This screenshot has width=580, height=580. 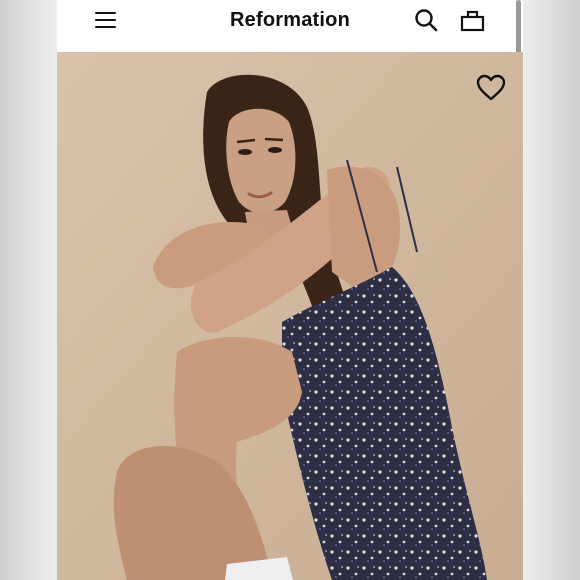 I want to click on outer-right-margin, so click(x=551, y=290).